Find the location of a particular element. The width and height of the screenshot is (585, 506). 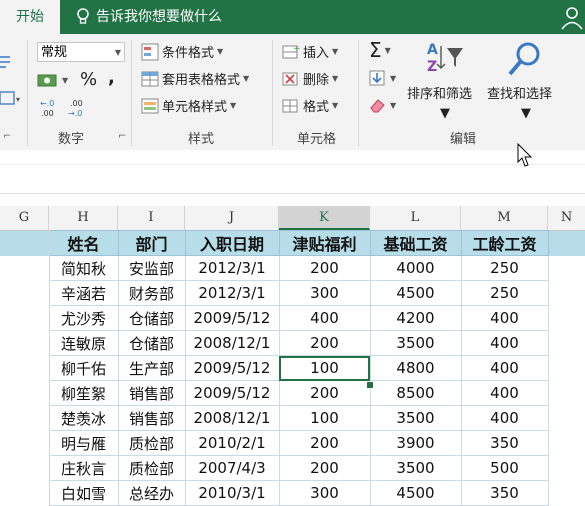

column-header-m: M is located at coordinates (504, 218).